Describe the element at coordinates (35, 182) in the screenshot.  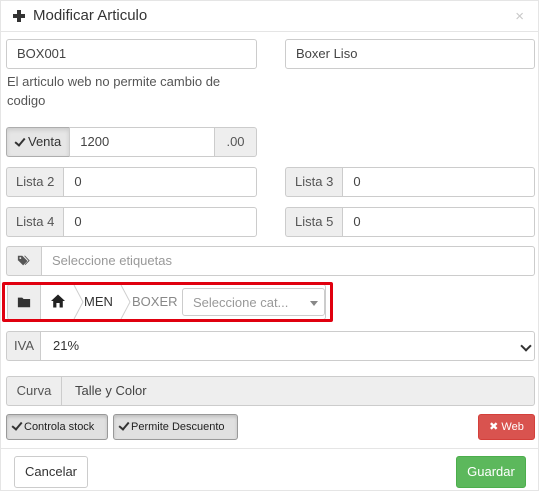
I see `lista2-label: Lista 2` at that location.